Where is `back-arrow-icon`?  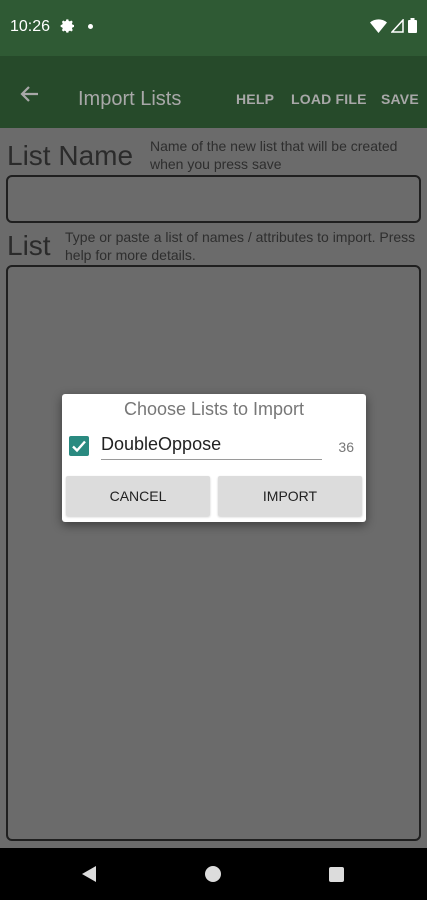
back-arrow-icon is located at coordinates (30, 94).